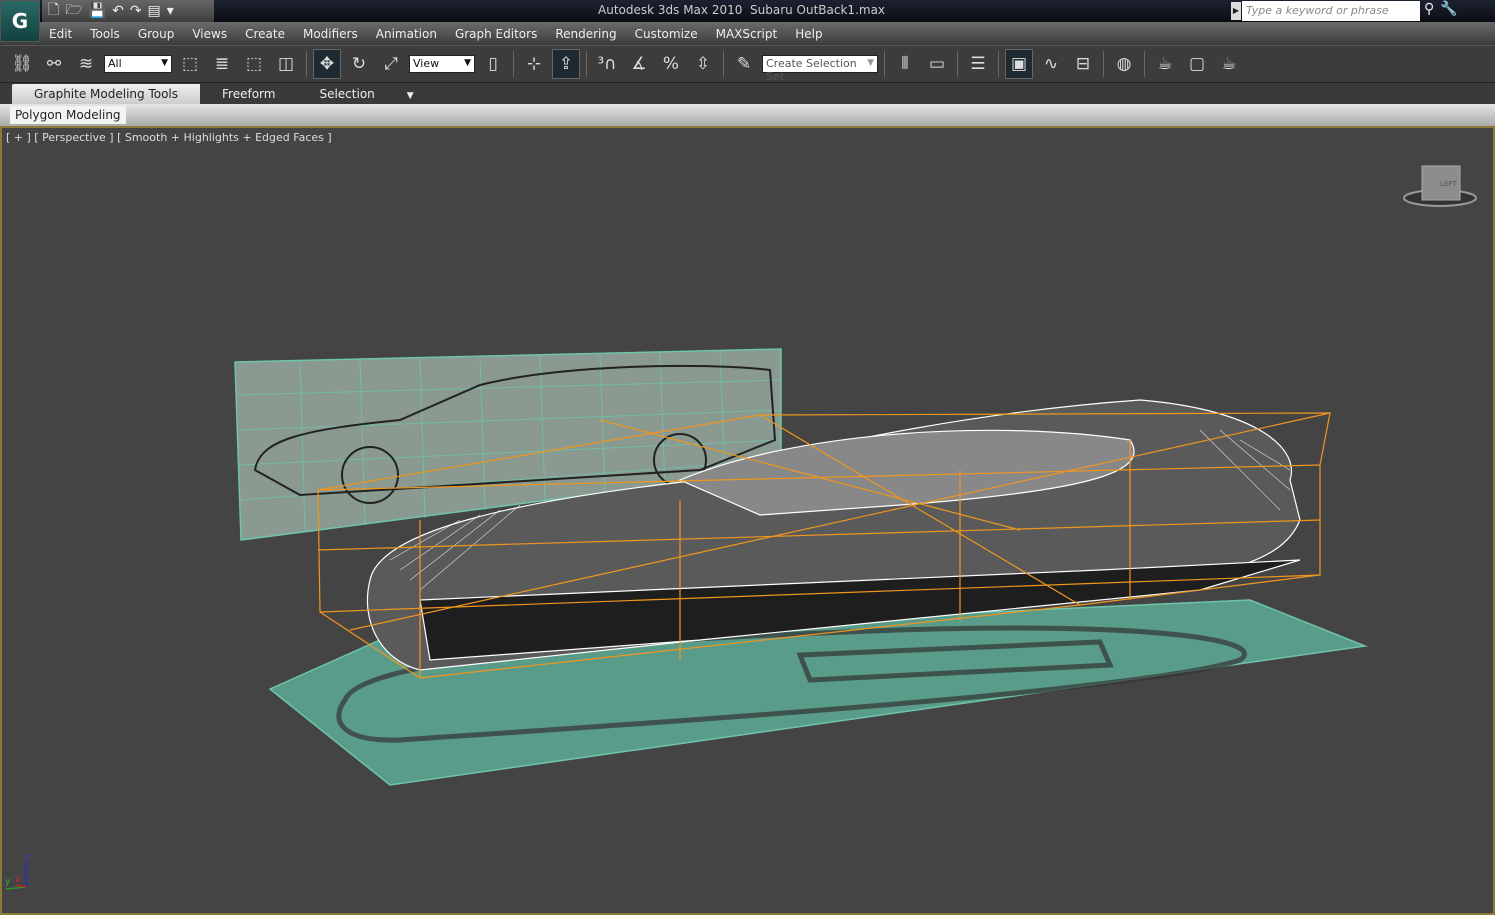  I want to click on new-file-icon: 🗋, so click(53, 11).